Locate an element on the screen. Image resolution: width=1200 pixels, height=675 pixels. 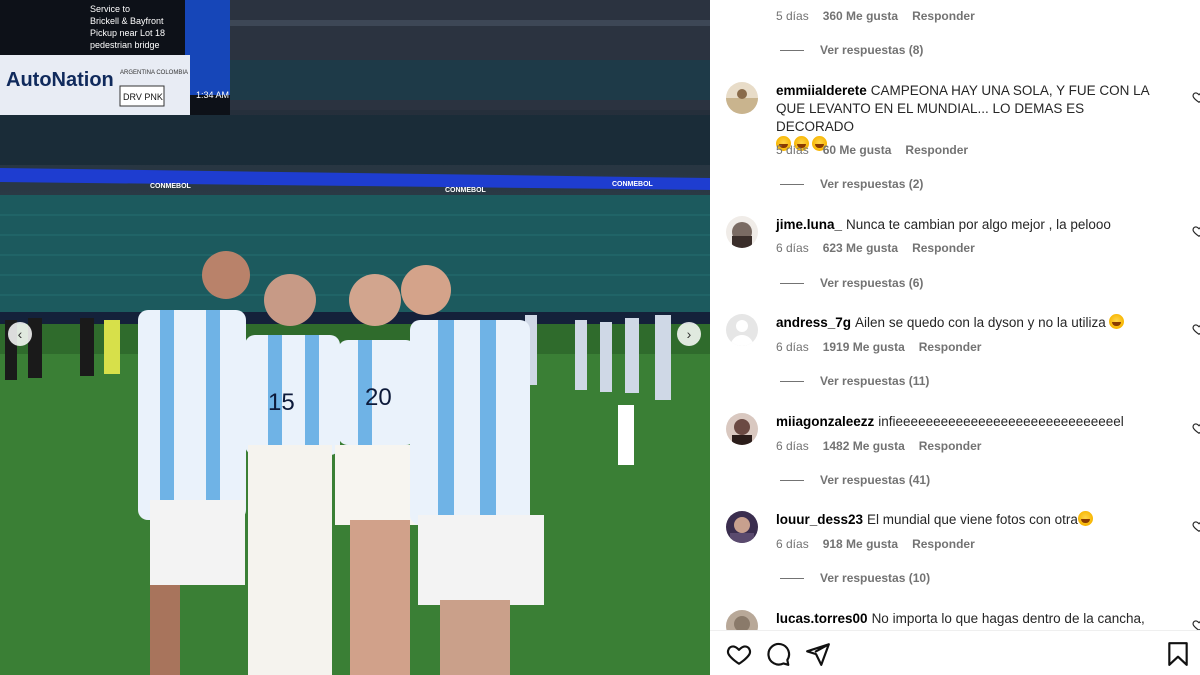
comment-likes: 360 Me gusta is located at coordinates (860, 16).